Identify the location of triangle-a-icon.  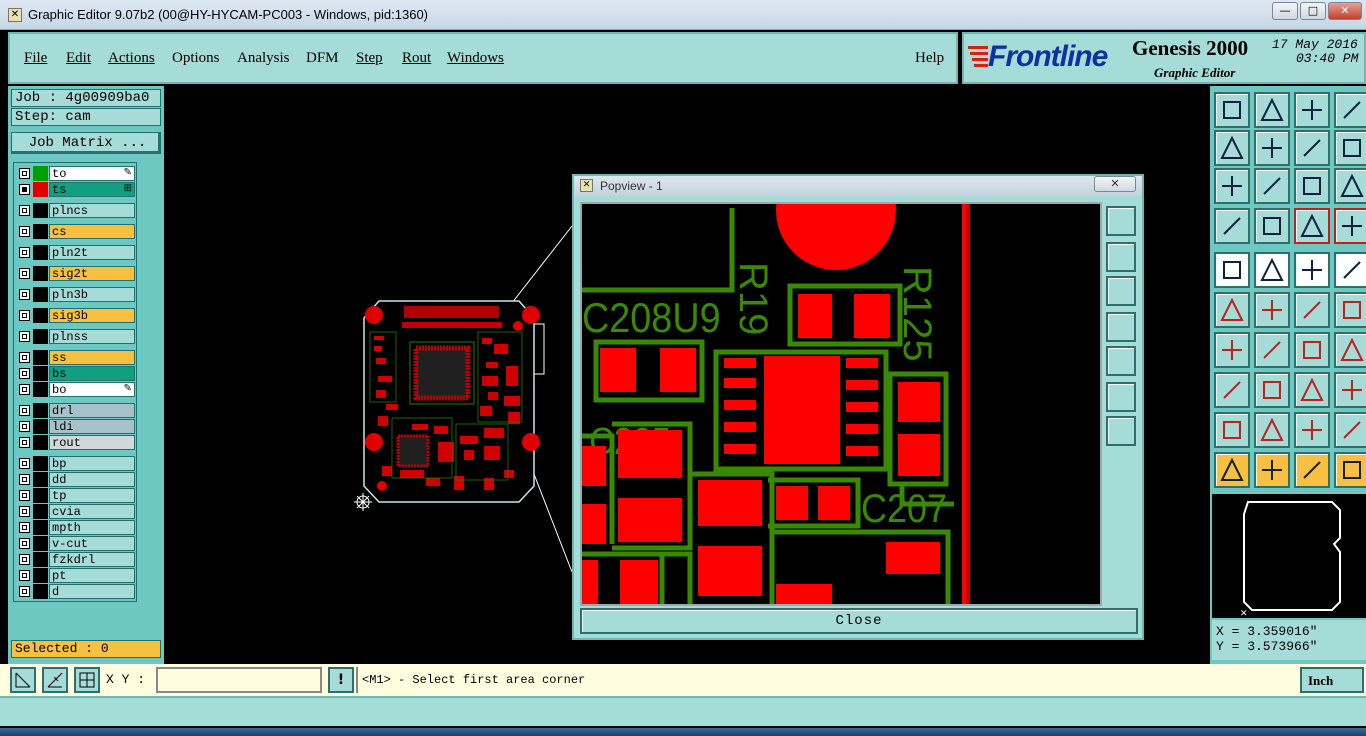
(1272, 430).